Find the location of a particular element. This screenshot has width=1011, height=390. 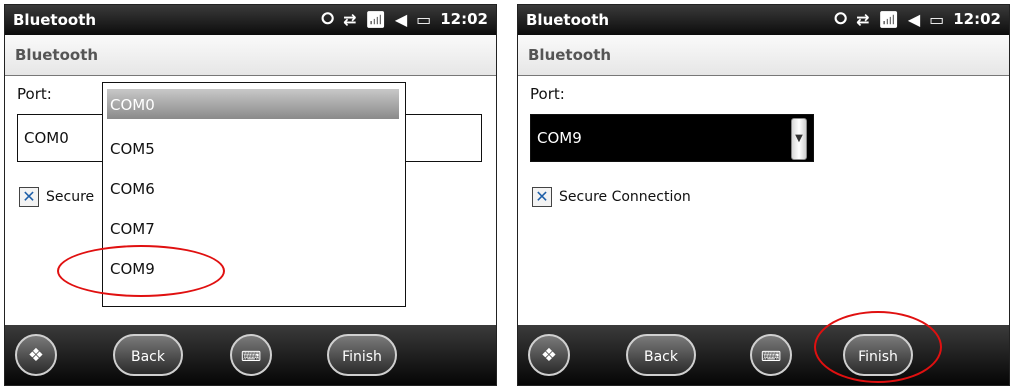

dropdown-item-label: COM9 is located at coordinates (132, 269).